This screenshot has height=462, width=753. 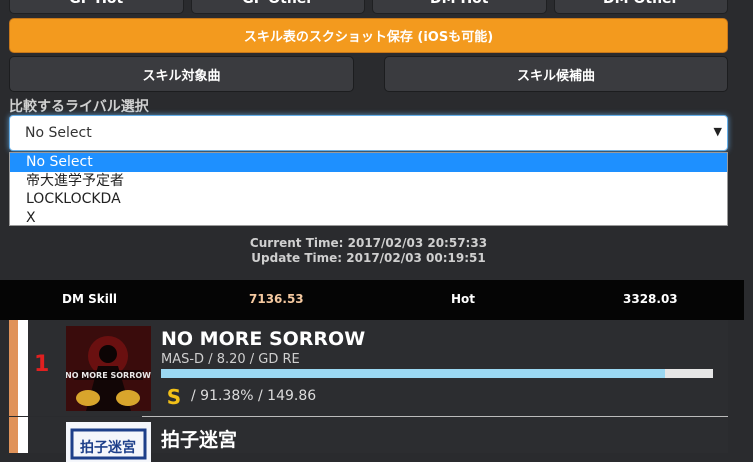 I want to click on screenshot-save-button: スキル表のスクショット保存 (iOSも可能), so click(x=368, y=35).